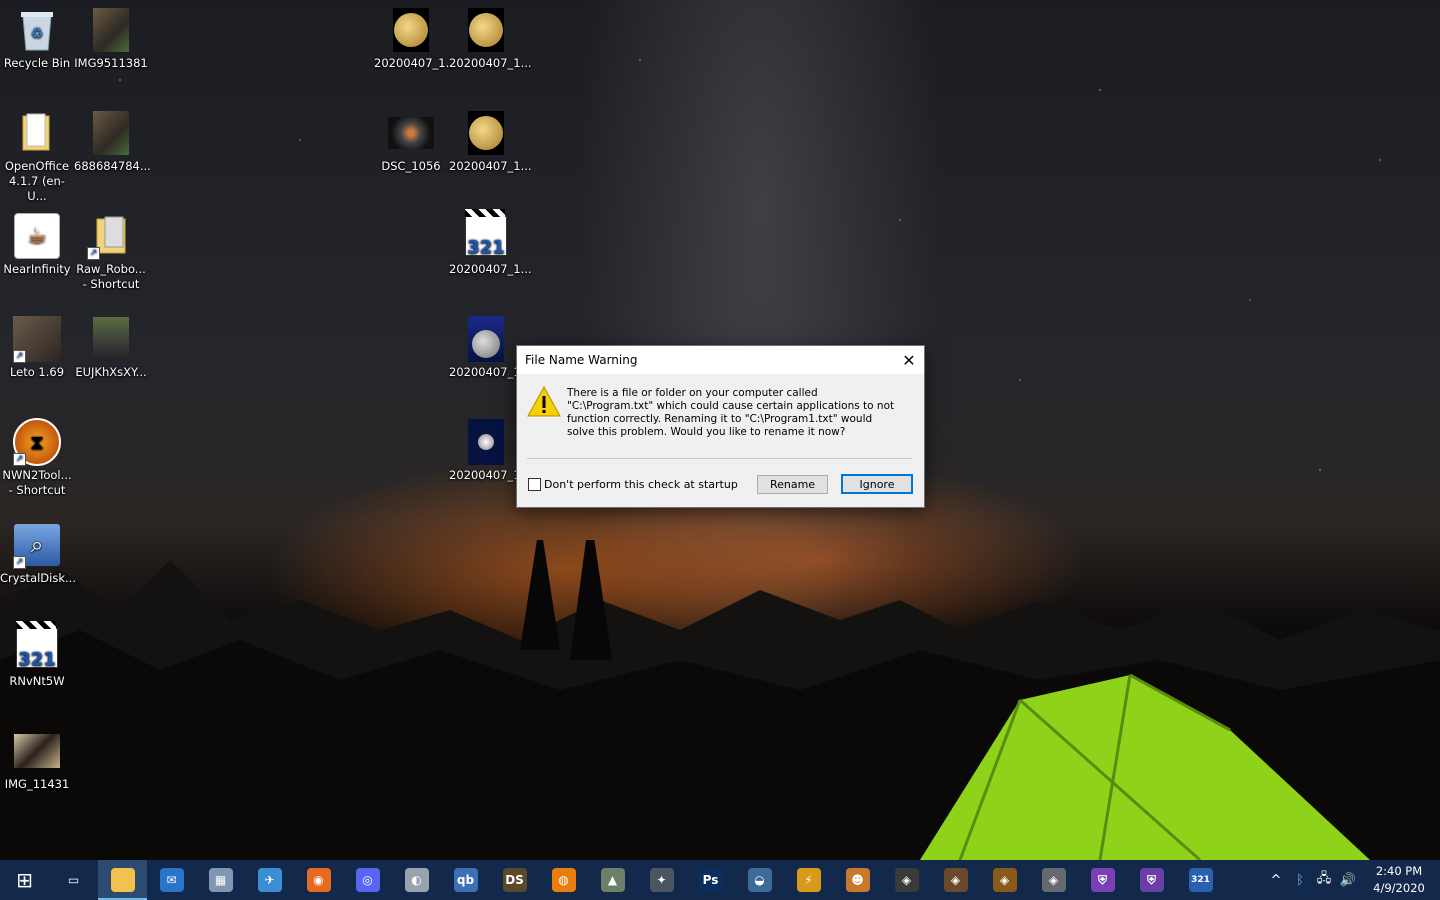 The image size is (1440, 900). I want to click on taskbar-item-winamp-icon: ⚡, so click(808, 880).